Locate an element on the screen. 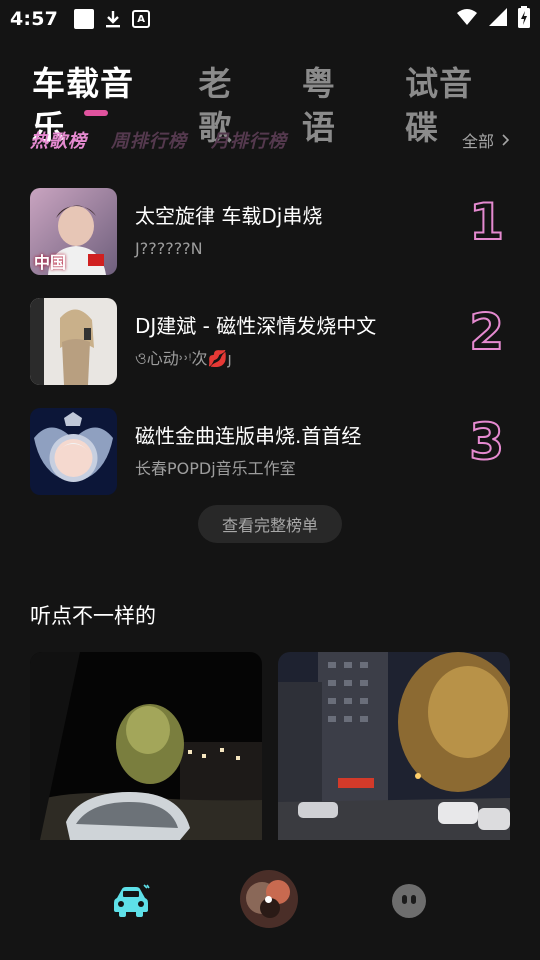 The height and width of the screenshot is (960, 540). notification-square-icon is located at coordinates (84, 19).